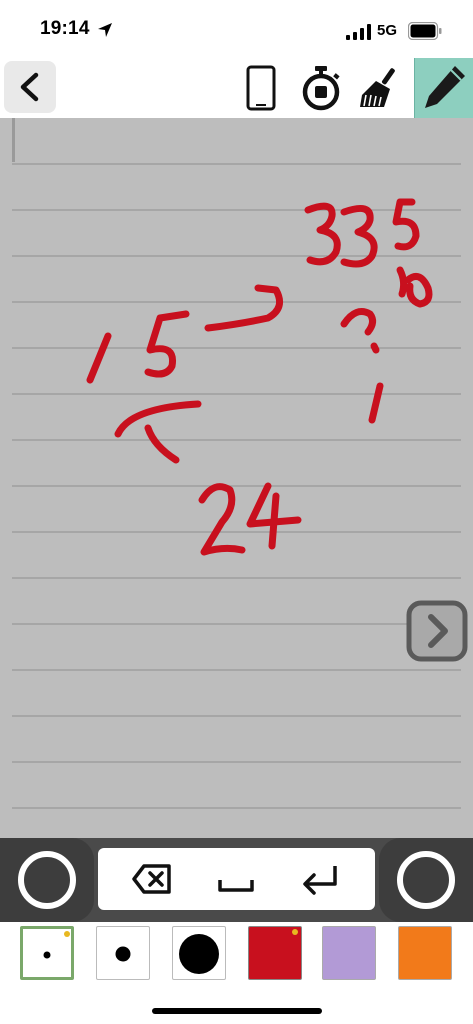 The height and width of the screenshot is (1024, 473). Describe the element at coordinates (236, 957) in the screenshot. I see `pen-palette` at that location.